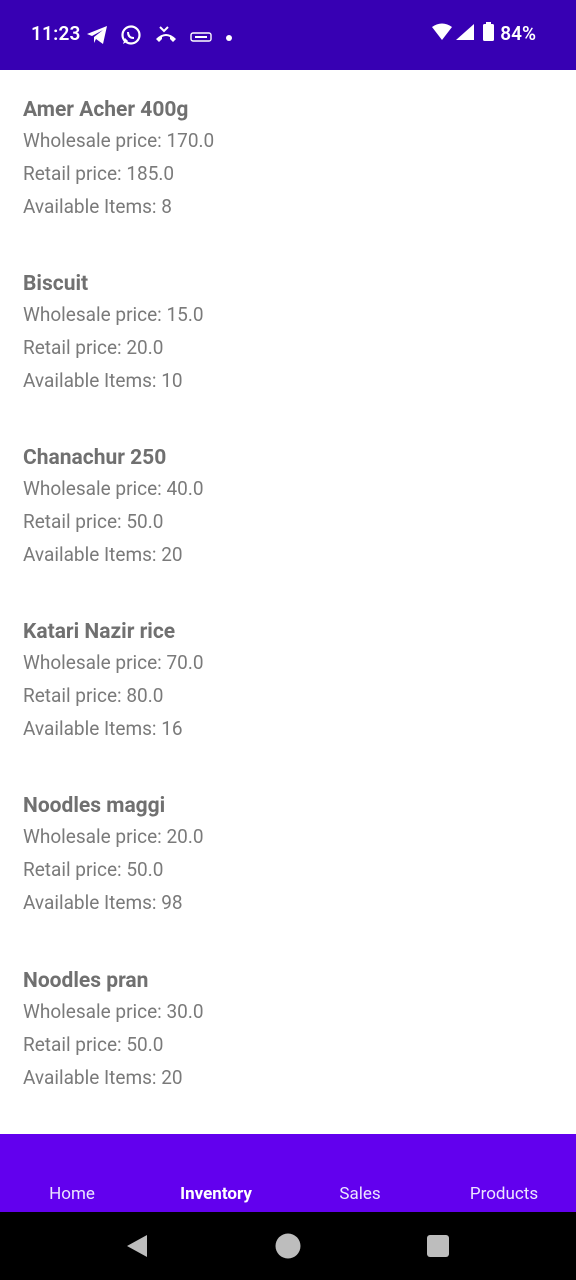  I want to click on carrier-icon, so click(201, 37).